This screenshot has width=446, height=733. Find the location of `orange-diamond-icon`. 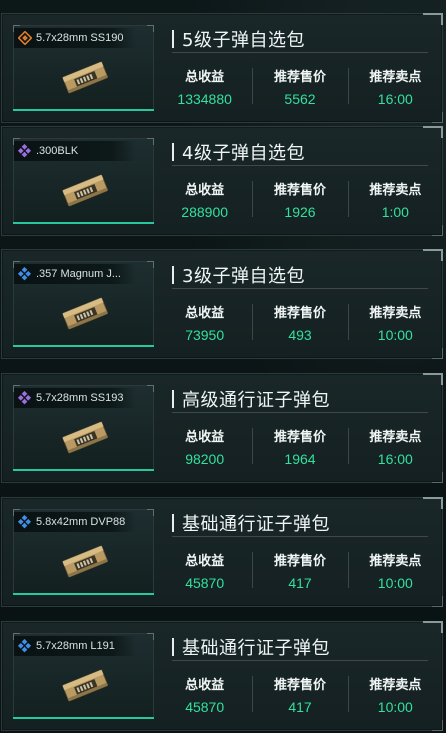

orange-diamond-icon is located at coordinates (25, 38).